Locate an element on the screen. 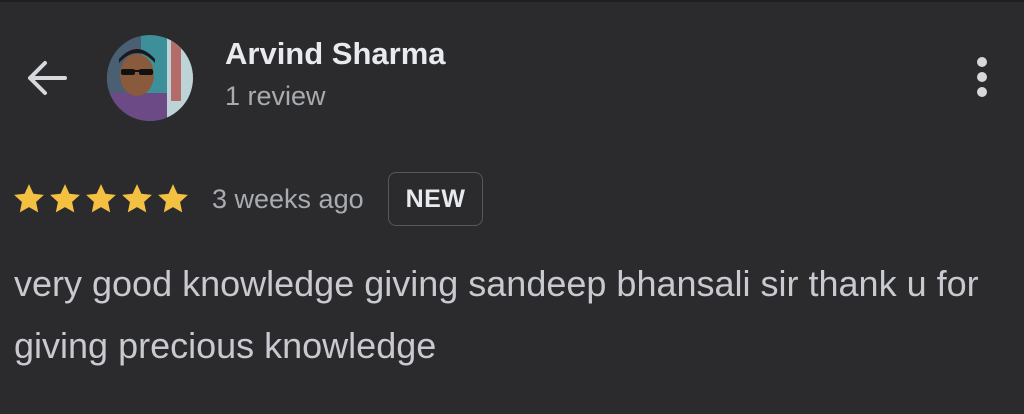 The image size is (1024, 414). back-button is located at coordinates (46, 78).